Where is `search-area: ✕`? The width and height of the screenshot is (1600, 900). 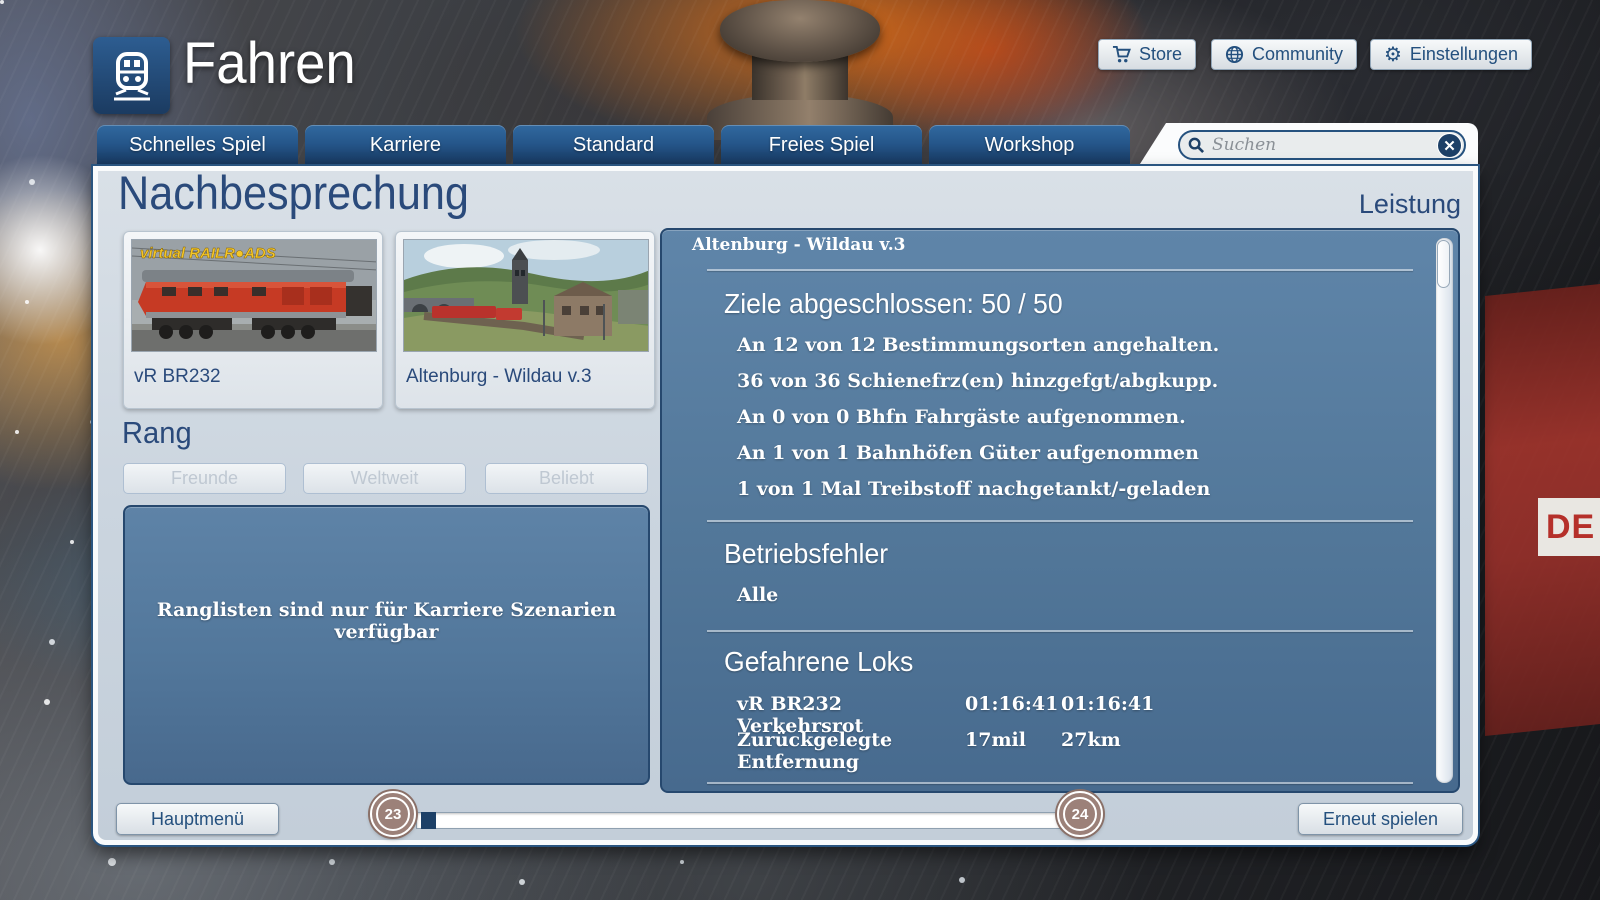 search-area: ✕ is located at coordinates (1308, 145).